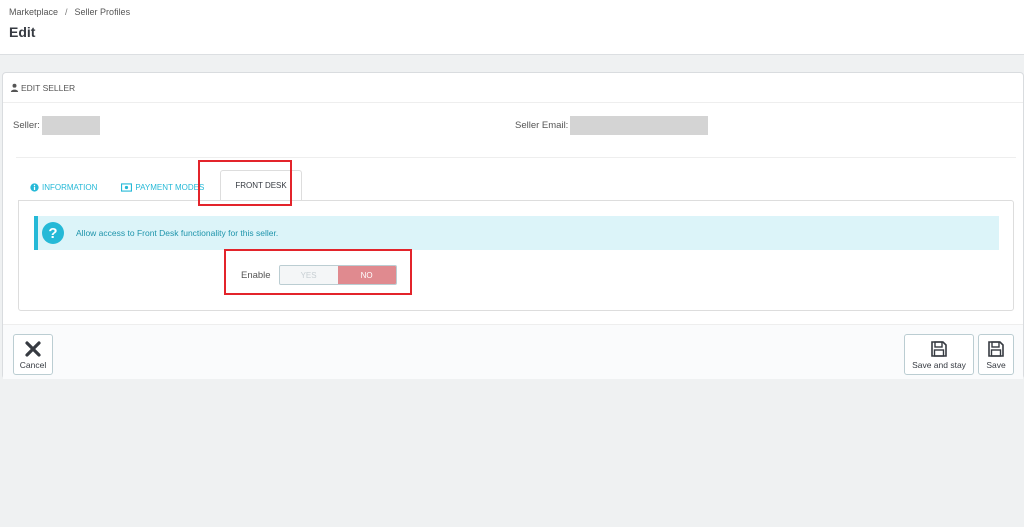 This screenshot has width=1024, height=527. I want to click on cancel-button-label: Cancel, so click(33, 364).